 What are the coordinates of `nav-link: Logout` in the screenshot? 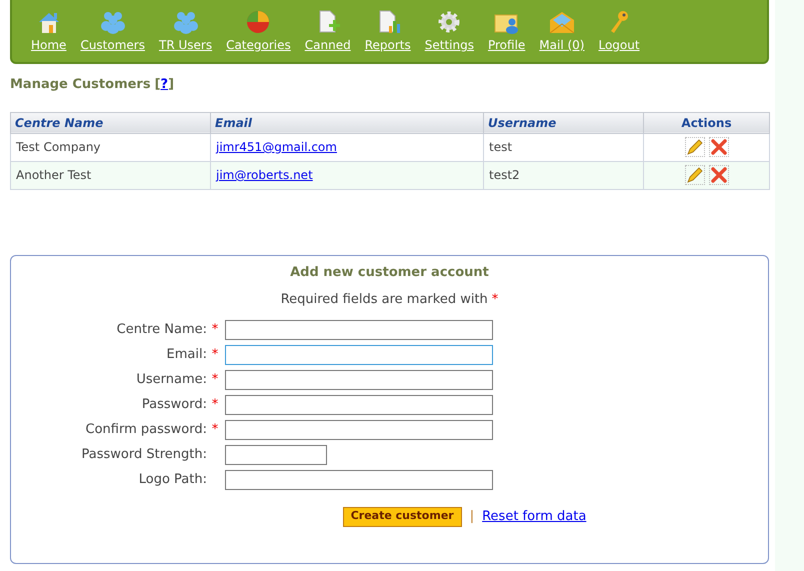 It's located at (619, 45).